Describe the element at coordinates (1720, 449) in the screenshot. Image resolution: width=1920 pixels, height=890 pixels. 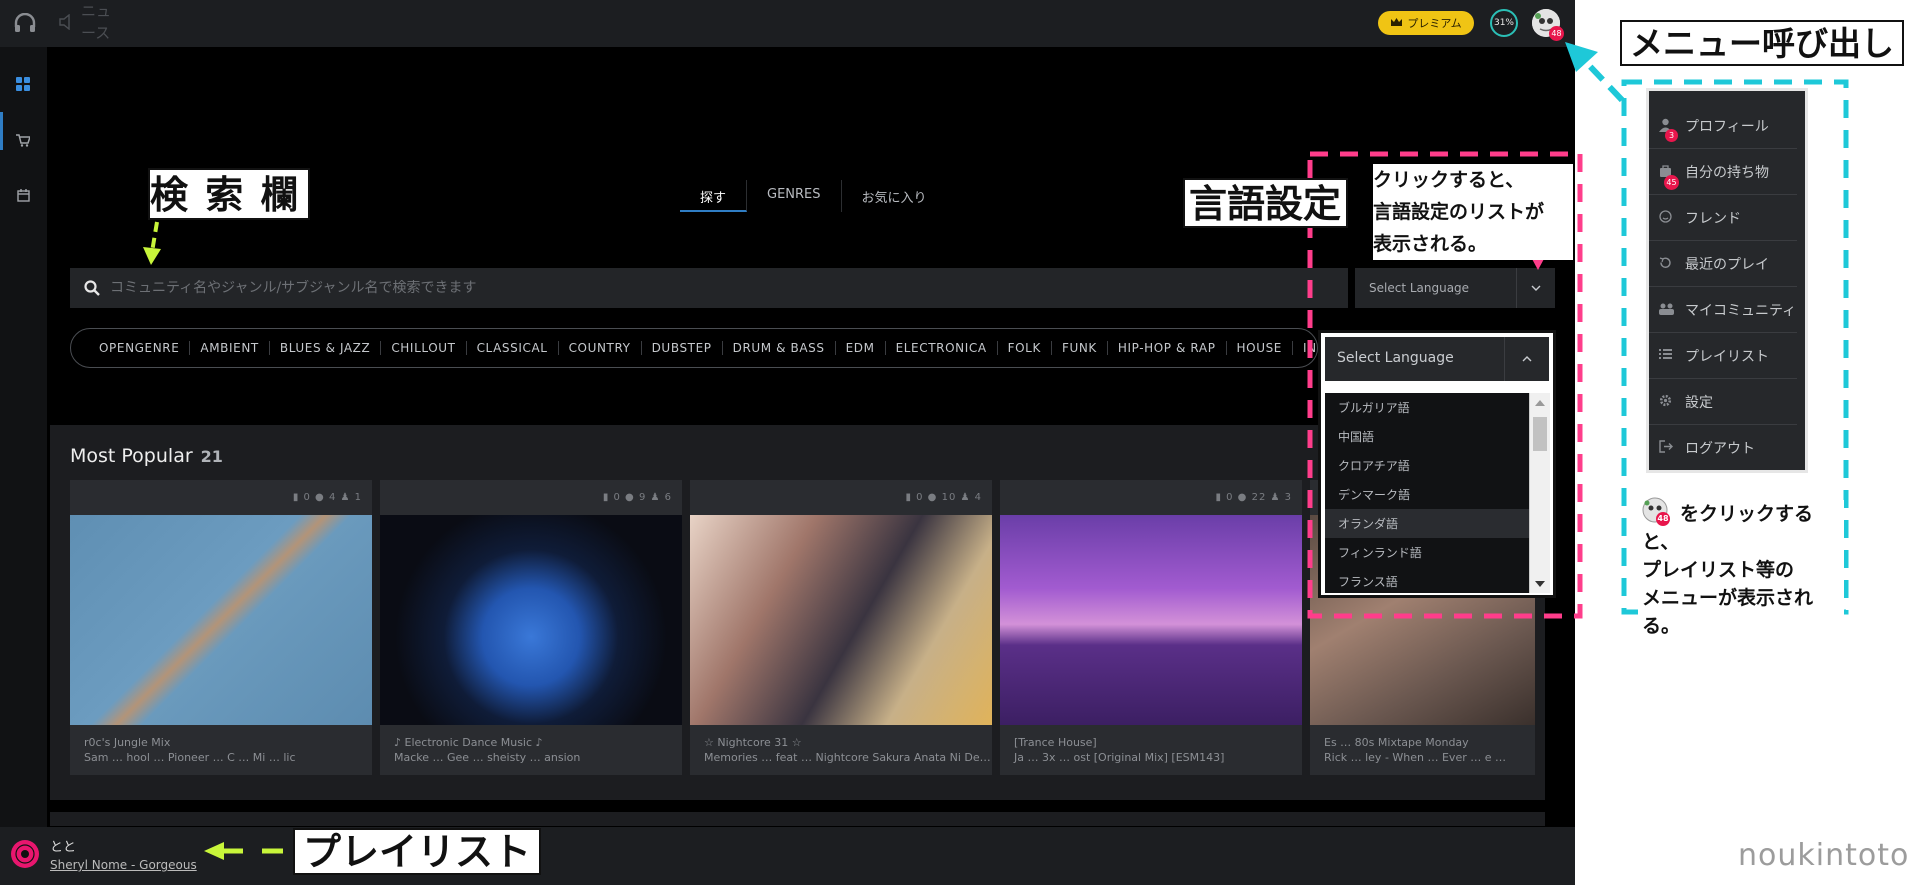
I see `menu-item-label: ログアウト` at that location.